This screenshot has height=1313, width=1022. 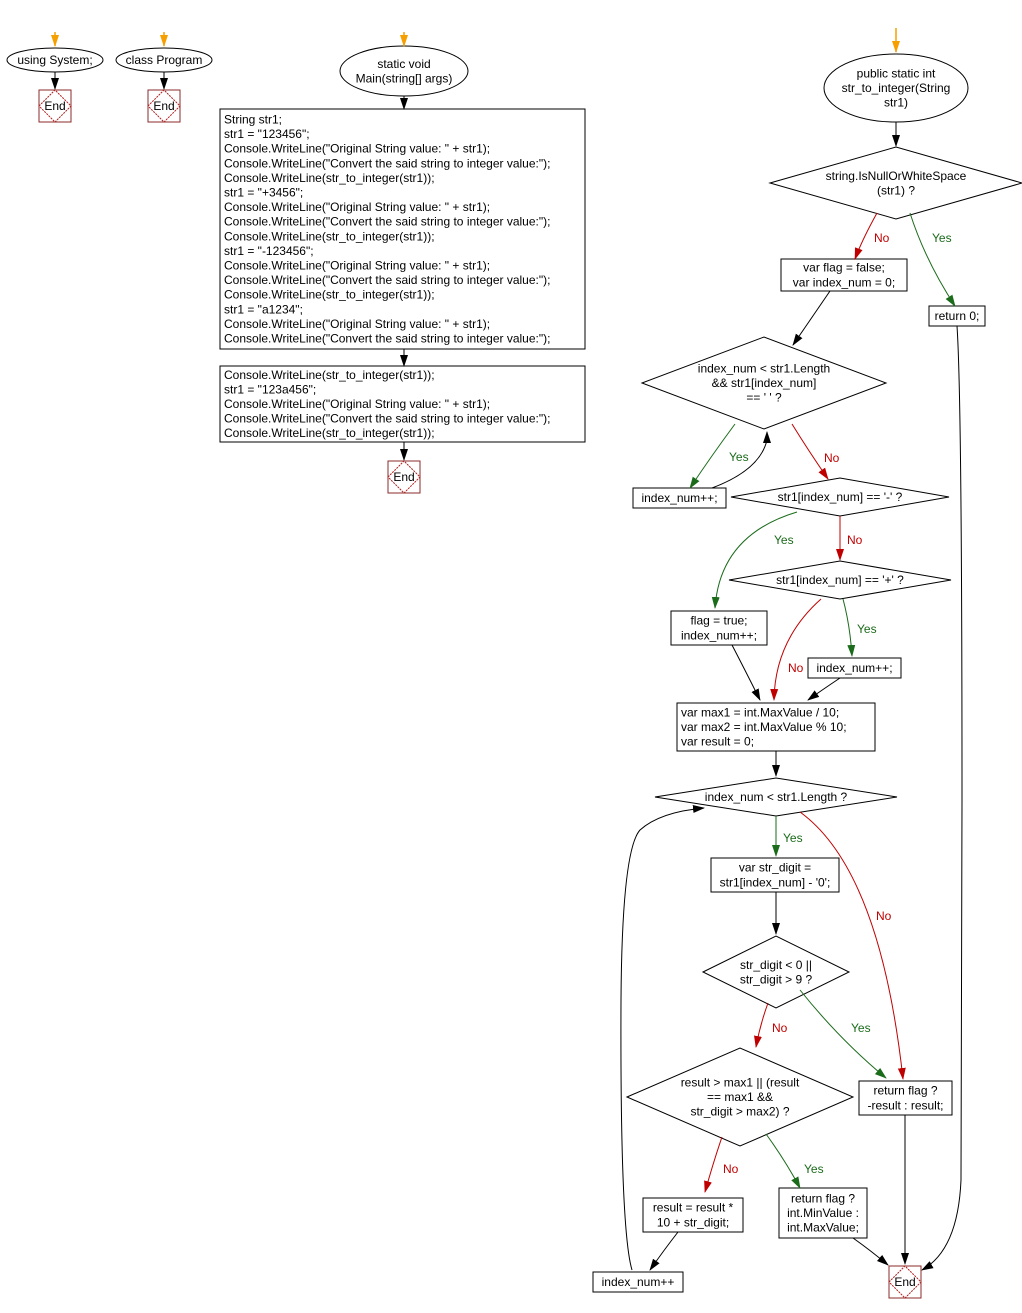 I want to click on inc-space-node-line: index_num++;, so click(x=679, y=498).